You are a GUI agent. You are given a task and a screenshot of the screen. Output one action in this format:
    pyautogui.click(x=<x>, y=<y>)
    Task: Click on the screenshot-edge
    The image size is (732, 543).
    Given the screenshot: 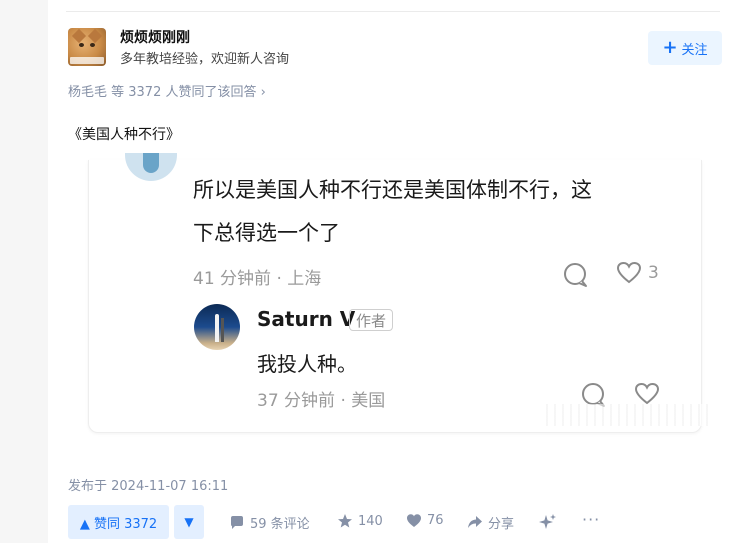 What is the action you would take?
    pyautogui.click(x=625, y=415)
    